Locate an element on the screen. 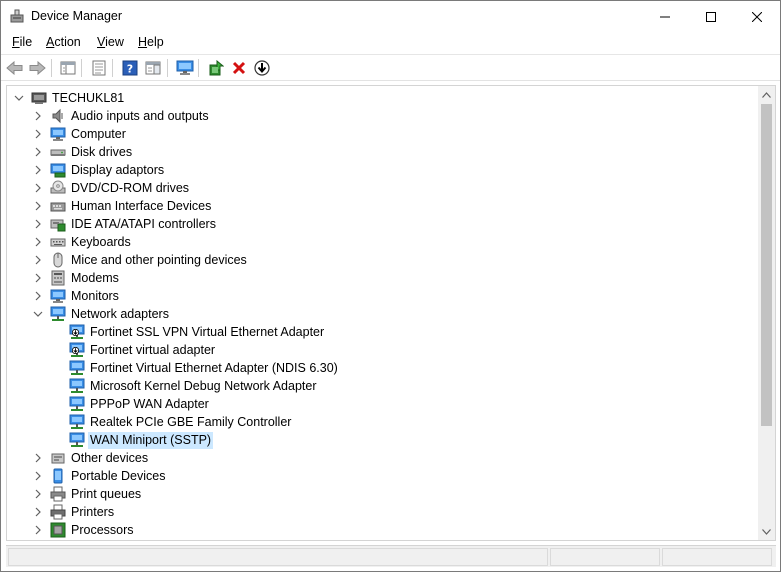 The image size is (781, 572). scroll-down-icon is located at coordinates (766, 531).